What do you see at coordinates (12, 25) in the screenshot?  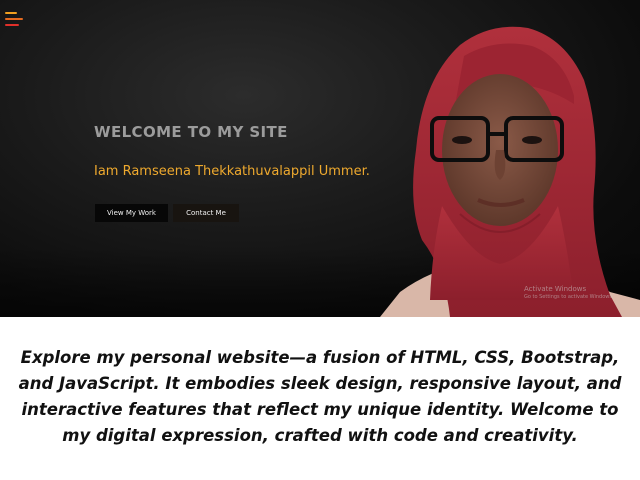 I see `menu-line-bottom` at bounding box center [12, 25].